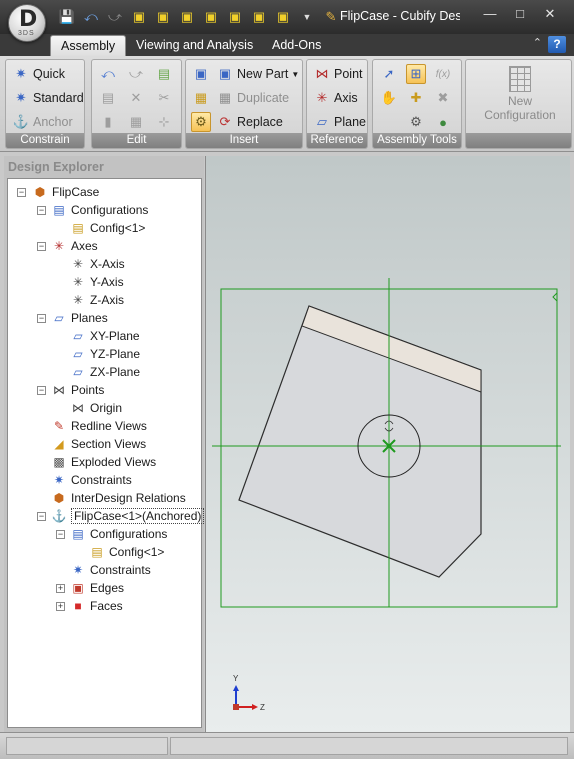 This screenshot has height=759, width=574. I want to click on redo-icon: ⤻, so click(115, 17).